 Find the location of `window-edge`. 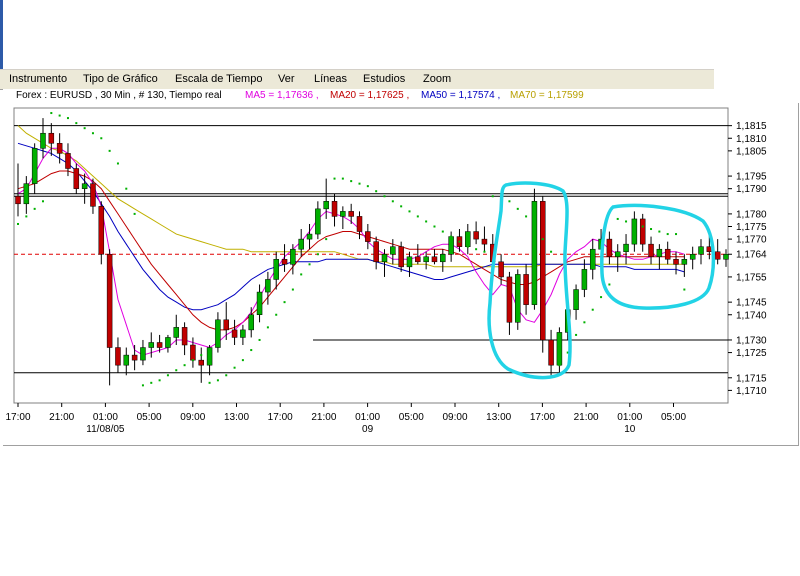

window-edge is located at coordinates (1, 35).